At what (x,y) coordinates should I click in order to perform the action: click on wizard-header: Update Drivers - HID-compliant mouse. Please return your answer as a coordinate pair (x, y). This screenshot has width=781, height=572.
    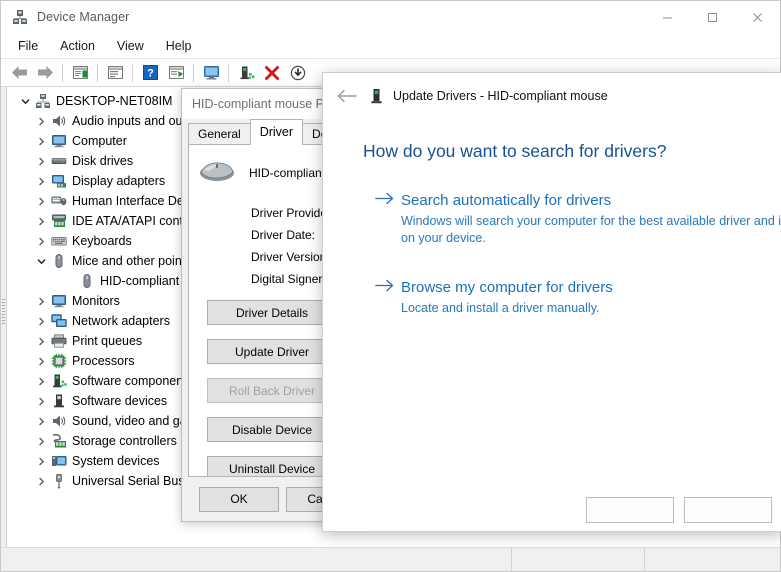
    Looking at the image, I should click on (552, 96).